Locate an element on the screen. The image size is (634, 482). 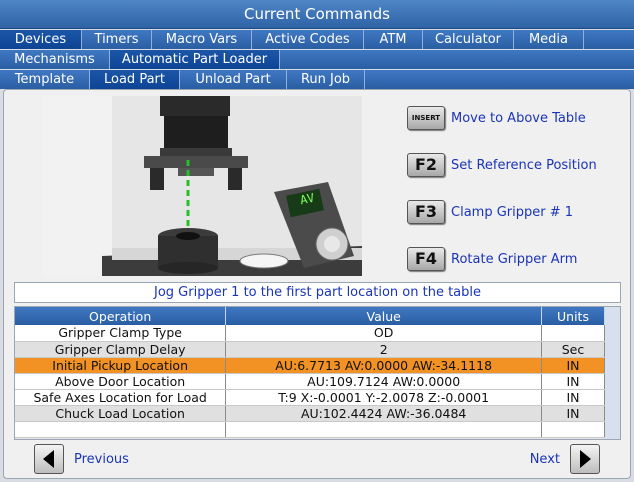
next-label: Next is located at coordinates (545, 459).